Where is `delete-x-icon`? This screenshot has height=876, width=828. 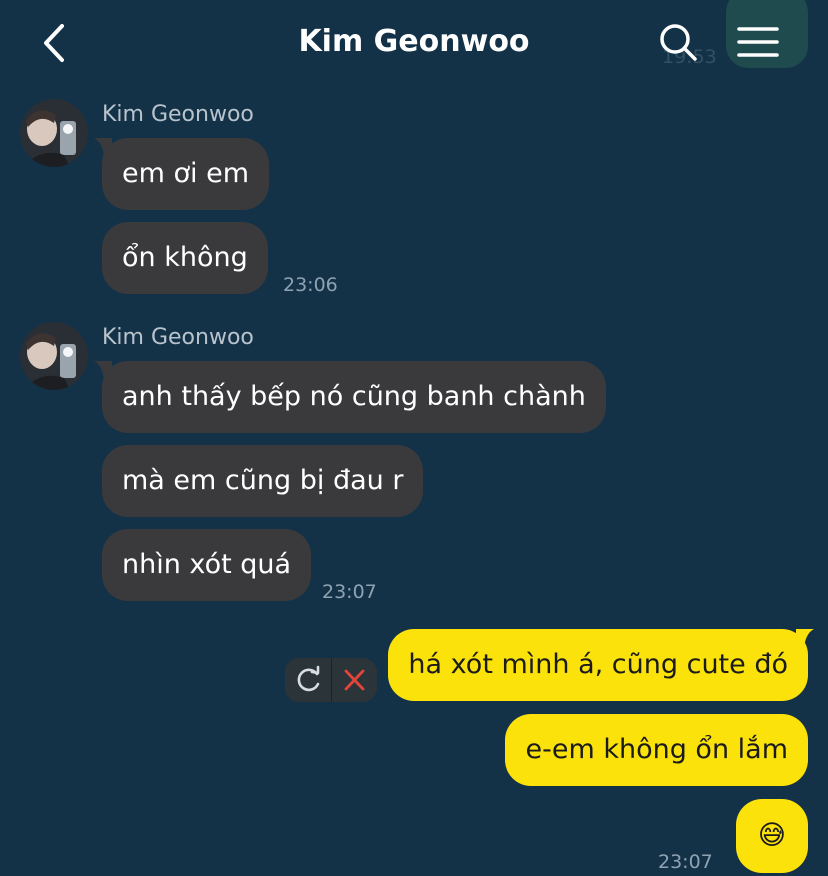 delete-x-icon is located at coordinates (354, 680).